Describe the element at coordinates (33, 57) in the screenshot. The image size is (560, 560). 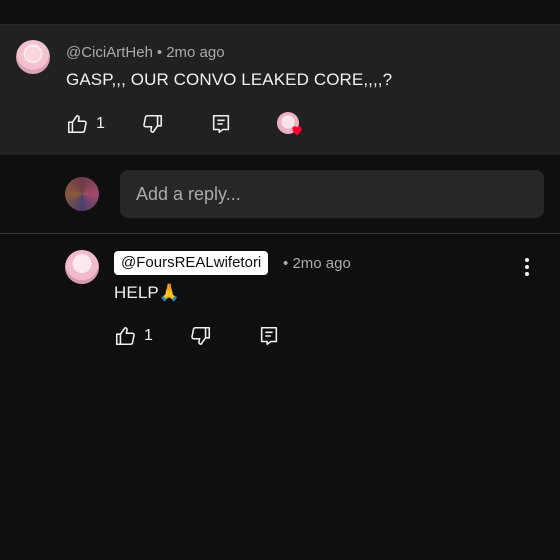
I see `commenter-avatar` at that location.